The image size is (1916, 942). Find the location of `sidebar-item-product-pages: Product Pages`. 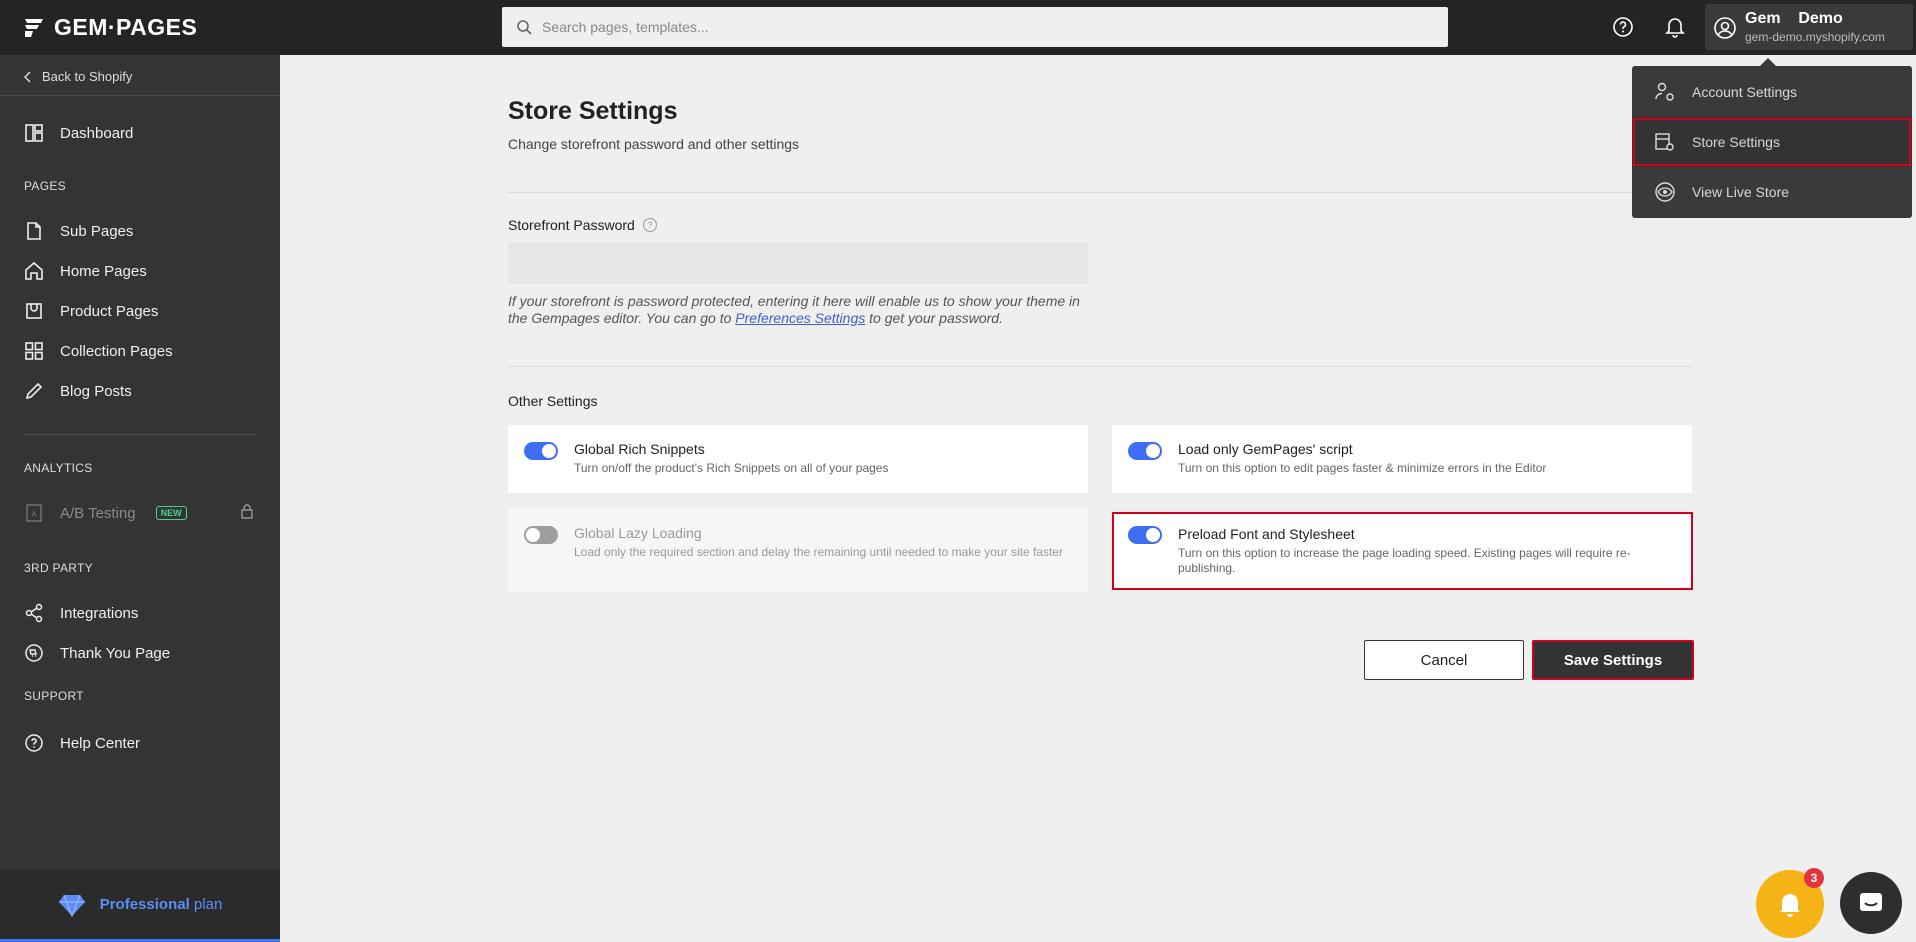

sidebar-item-product-pages: Product Pages is located at coordinates (91, 311).